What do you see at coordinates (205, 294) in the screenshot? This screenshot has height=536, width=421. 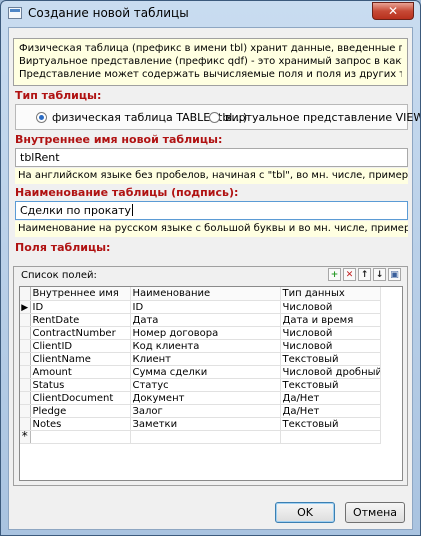 I see `column-header-name: Наименование` at bounding box center [205, 294].